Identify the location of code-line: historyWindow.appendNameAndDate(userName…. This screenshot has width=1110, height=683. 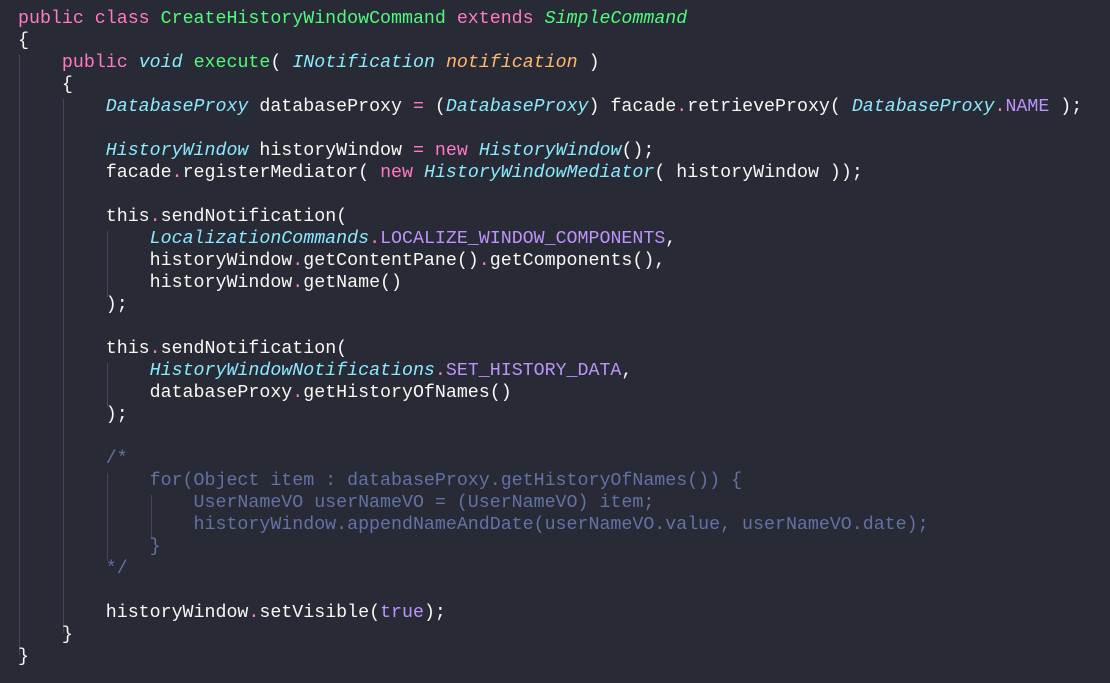
(473, 525).